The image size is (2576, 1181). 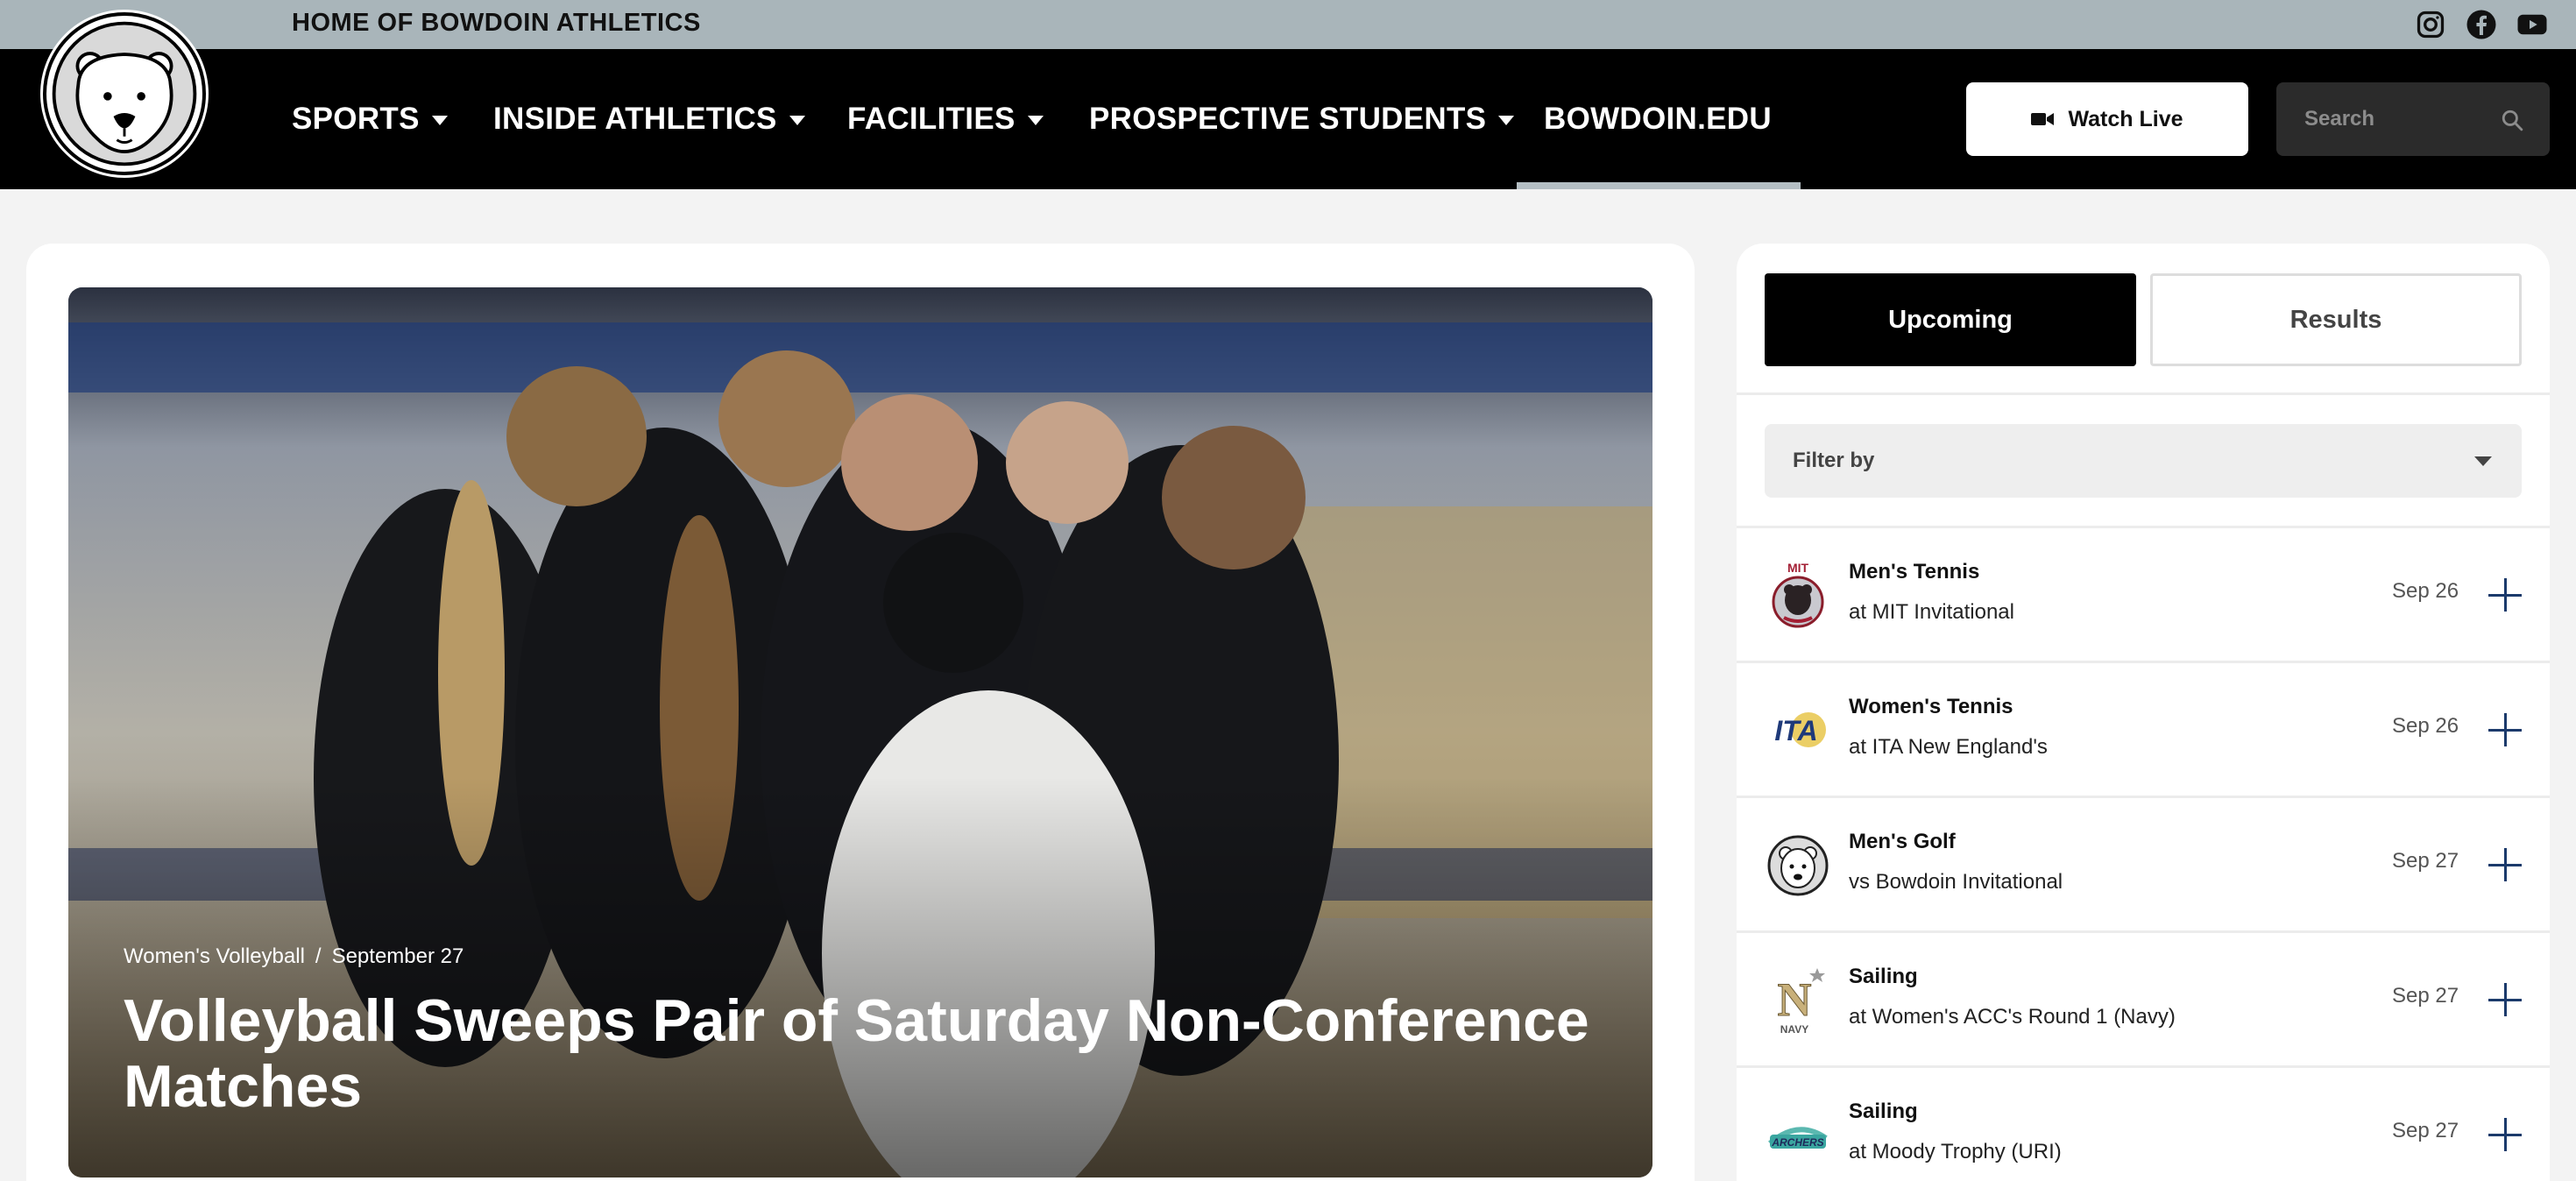 I want to click on event-opponent: at ITA New England's, so click(x=1948, y=747).